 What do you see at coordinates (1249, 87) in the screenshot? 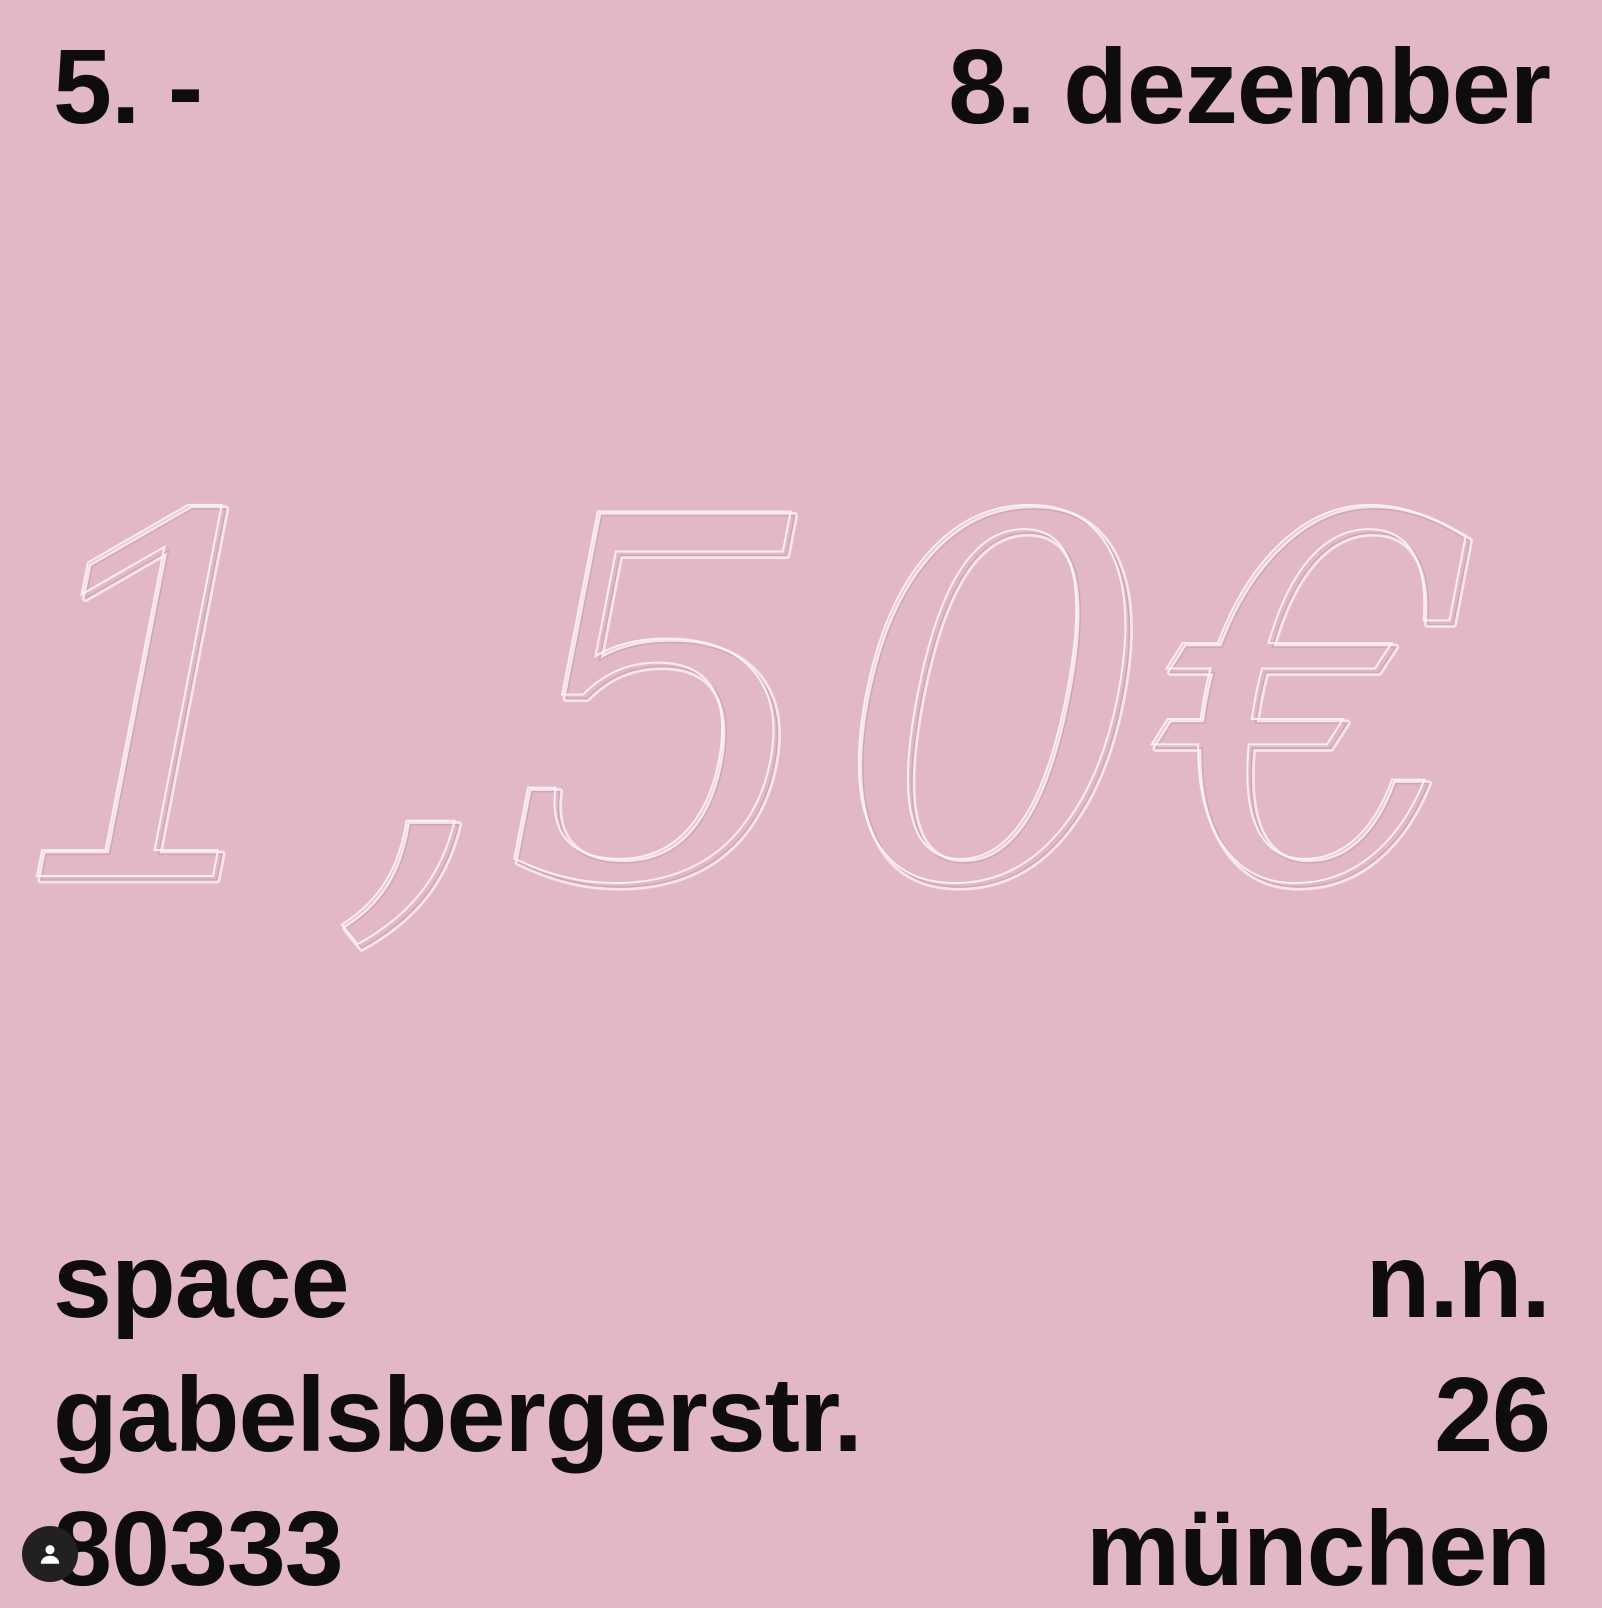
I see `date-end: 8. dezember` at bounding box center [1249, 87].